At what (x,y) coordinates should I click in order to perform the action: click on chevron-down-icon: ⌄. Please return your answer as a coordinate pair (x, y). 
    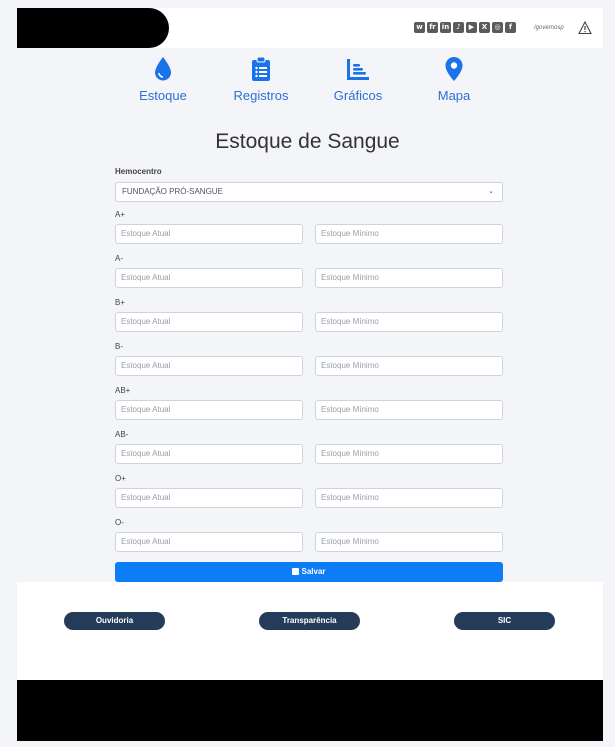
    Looking at the image, I should click on (491, 191).